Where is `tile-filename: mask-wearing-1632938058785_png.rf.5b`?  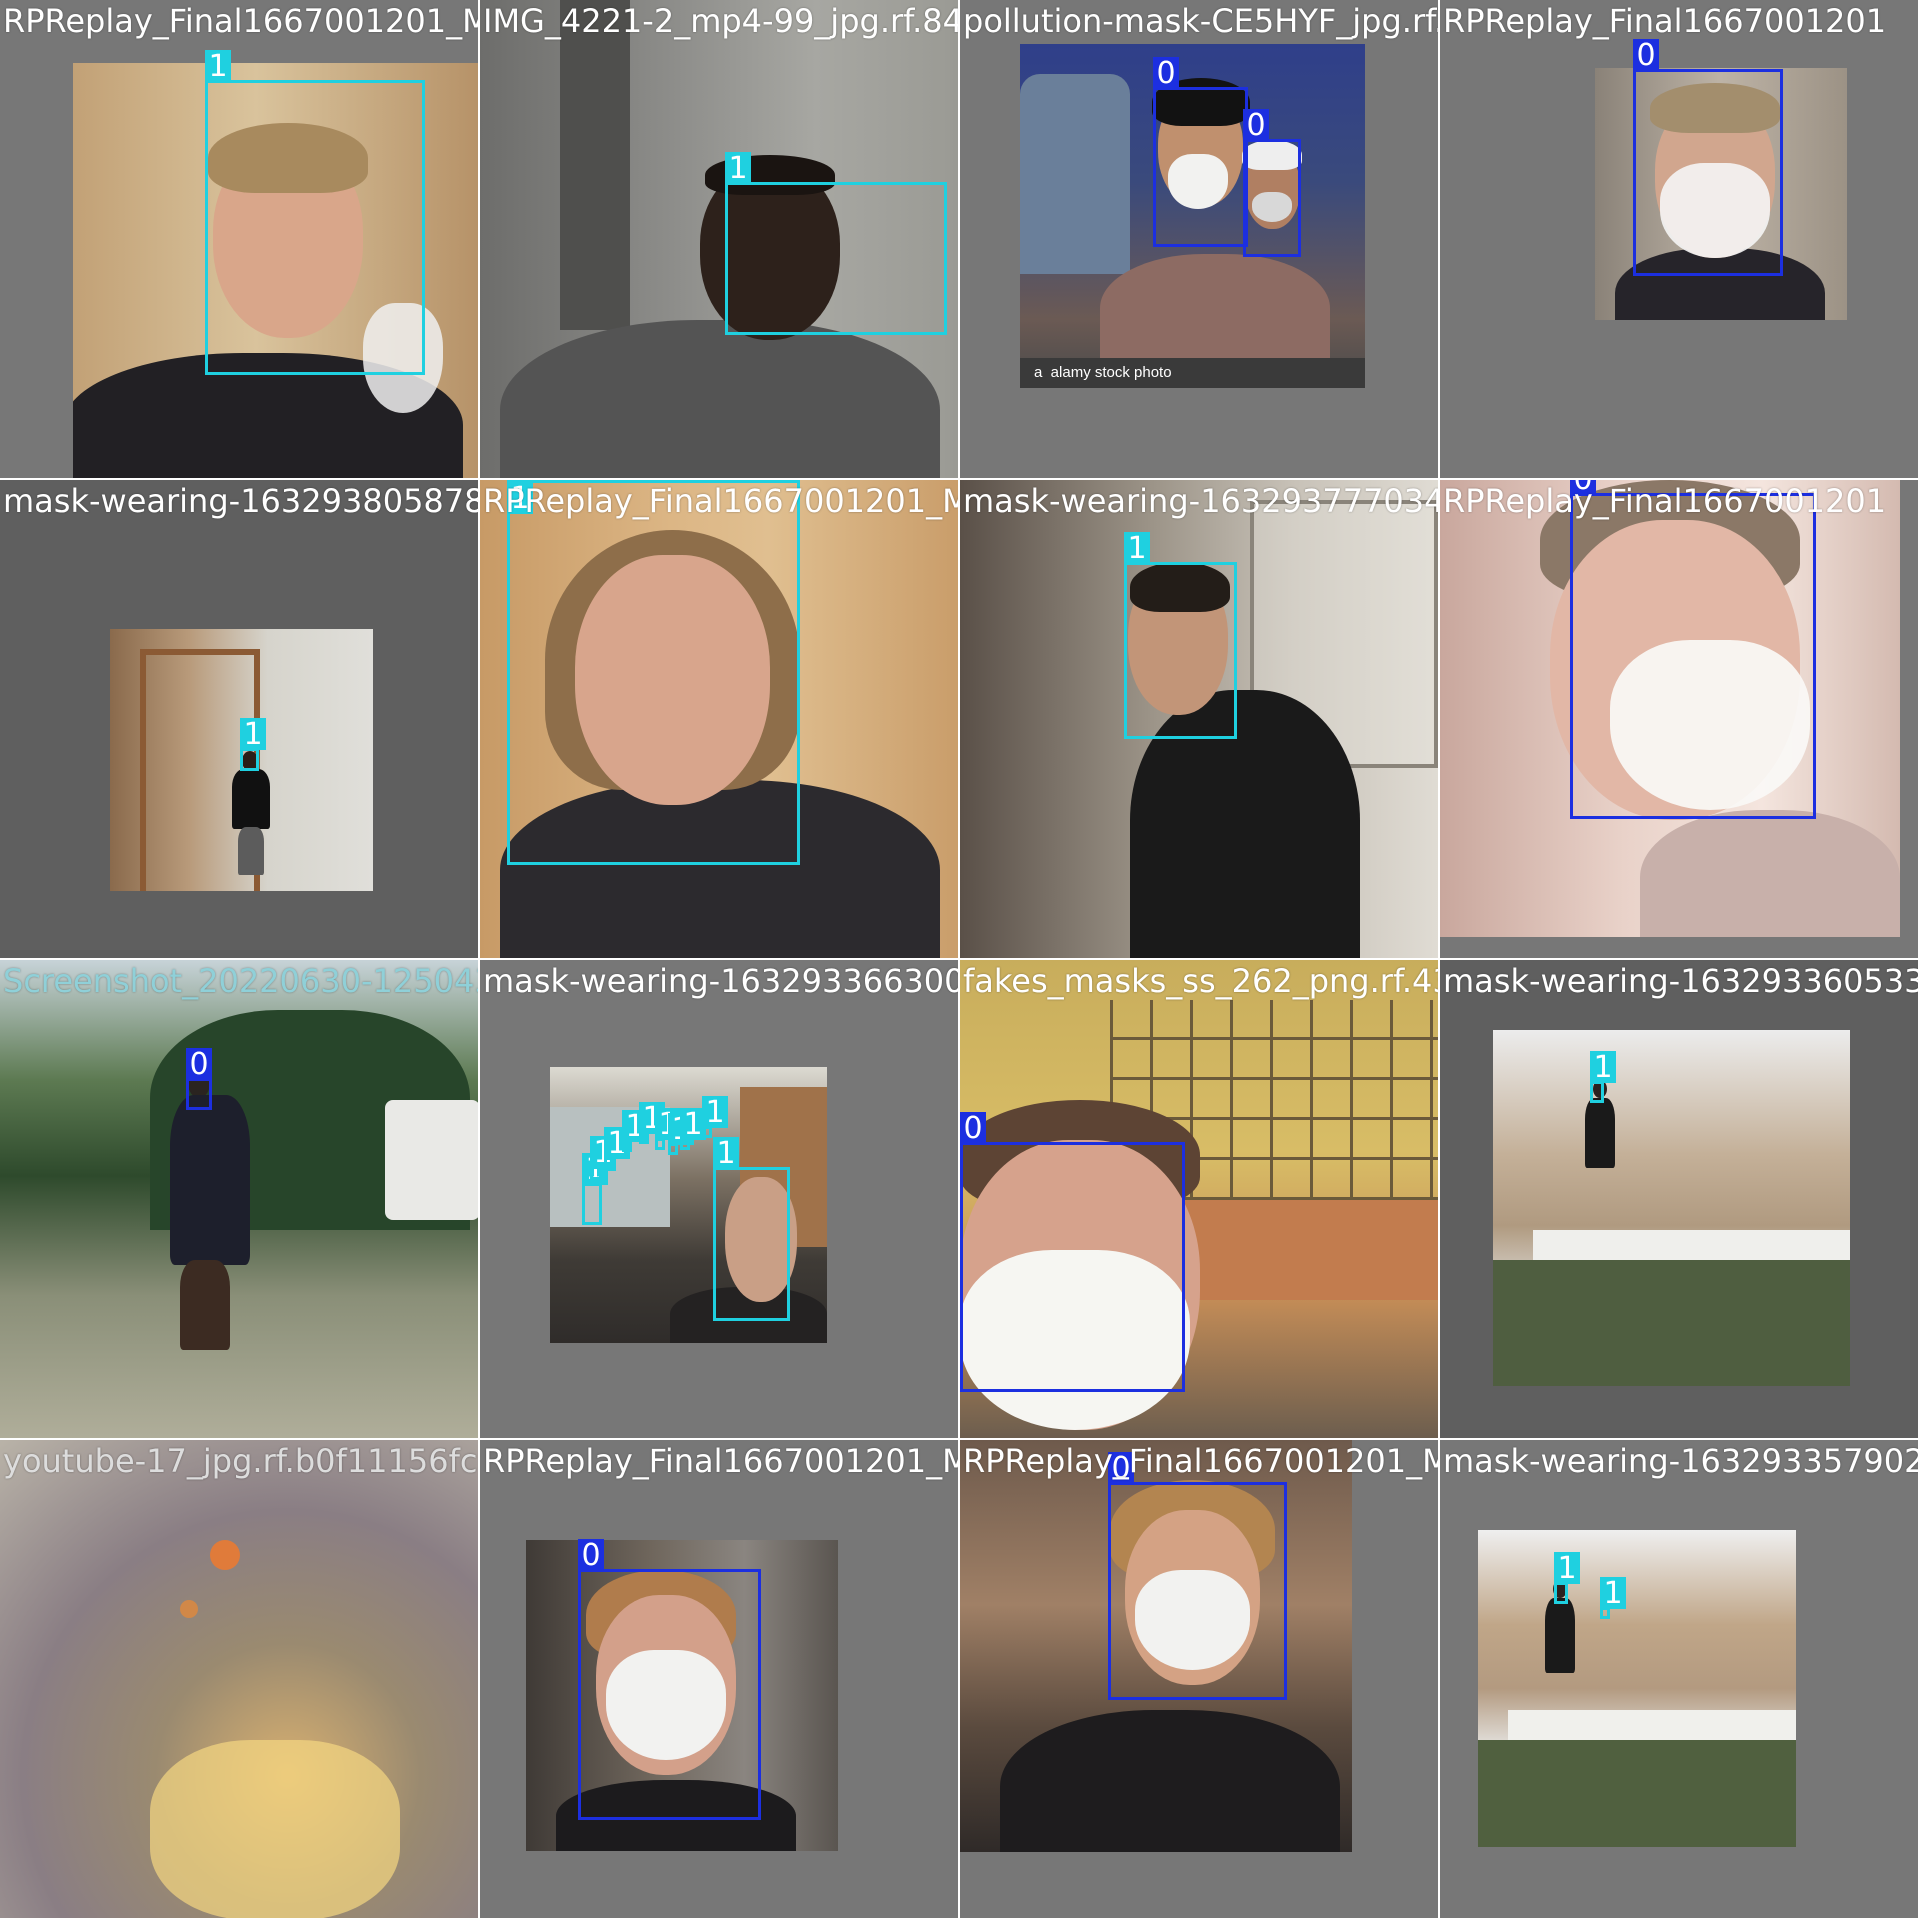 tile-filename: mask-wearing-1632938058785_png.rf.5b is located at coordinates (240, 501).